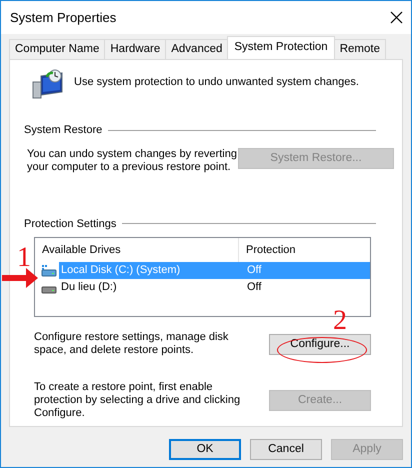 This screenshot has height=468, width=412. Describe the element at coordinates (340, 321) in the screenshot. I see `annotation-number: 2` at that location.